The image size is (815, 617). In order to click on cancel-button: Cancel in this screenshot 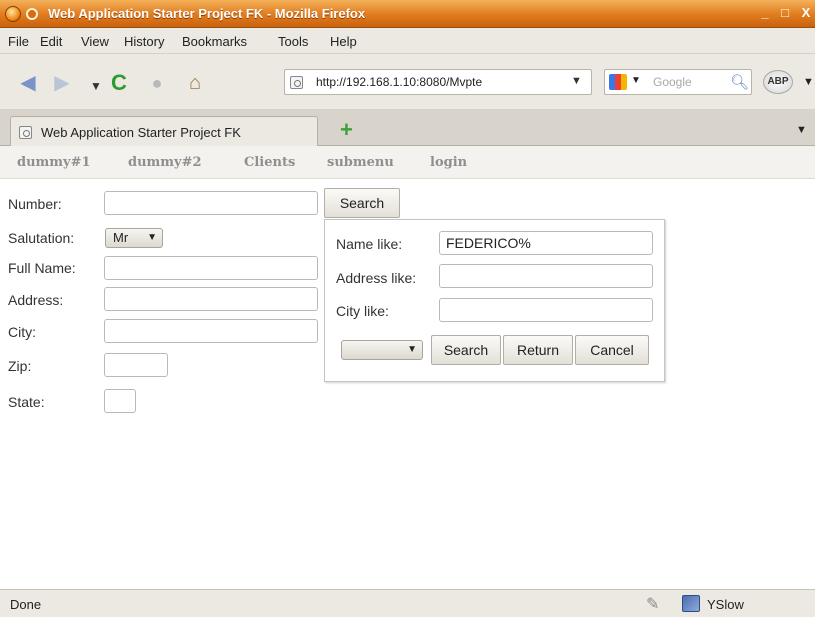, I will do `click(612, 350)`.